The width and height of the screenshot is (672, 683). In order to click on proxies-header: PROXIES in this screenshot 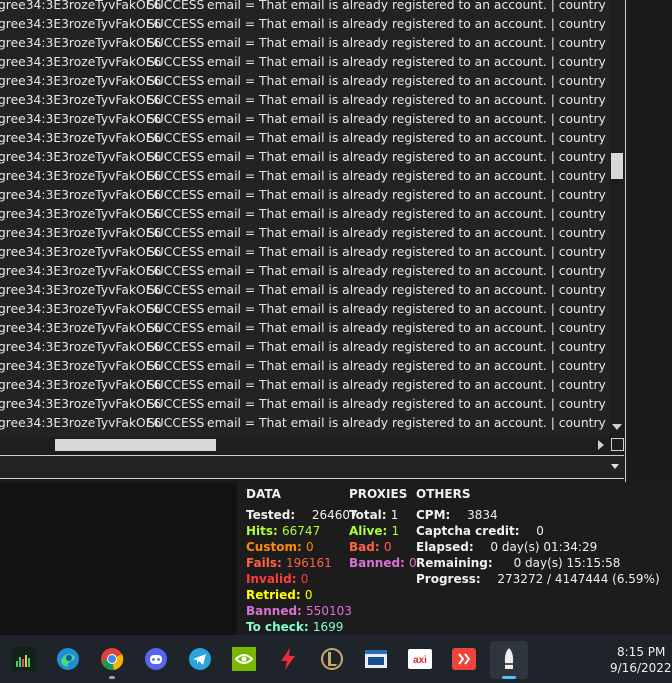, I will do `click(378, 494)`.